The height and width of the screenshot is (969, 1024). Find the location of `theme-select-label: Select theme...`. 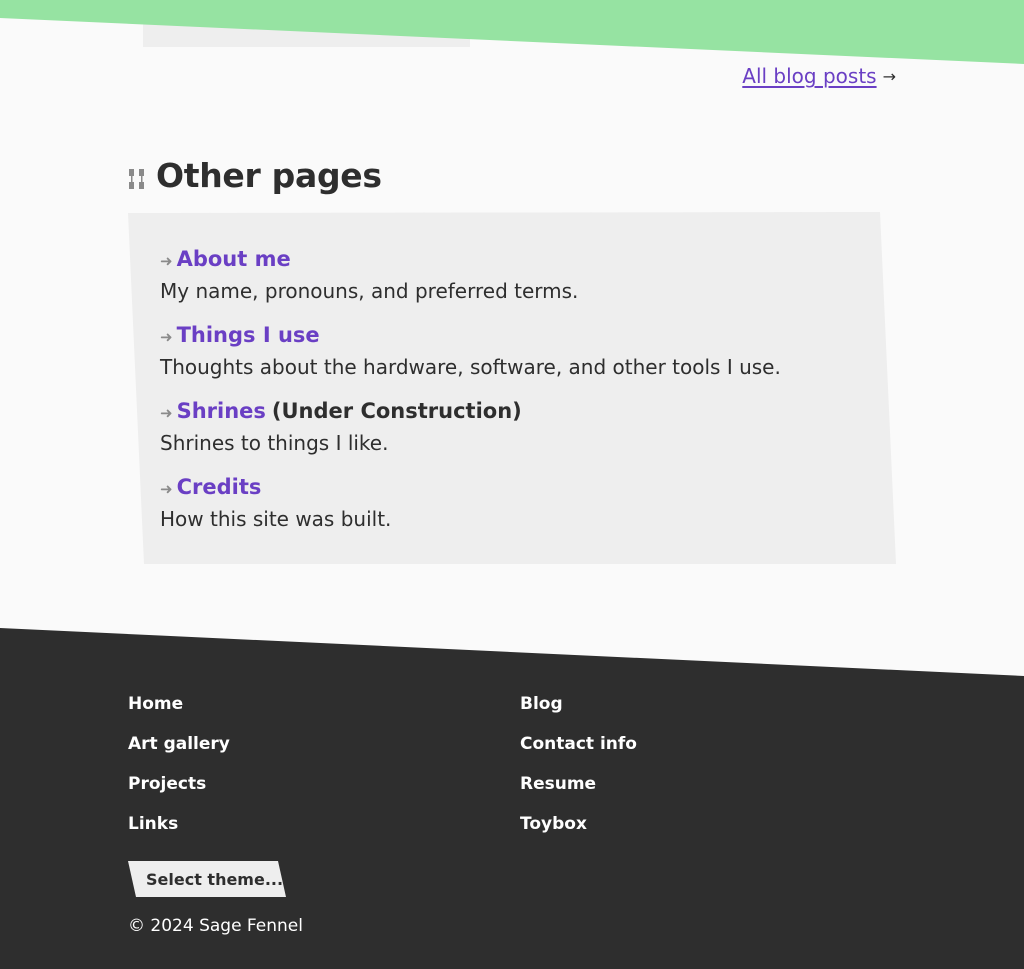

theme-select-label: Select theme... is located at coordinates (215, 879).